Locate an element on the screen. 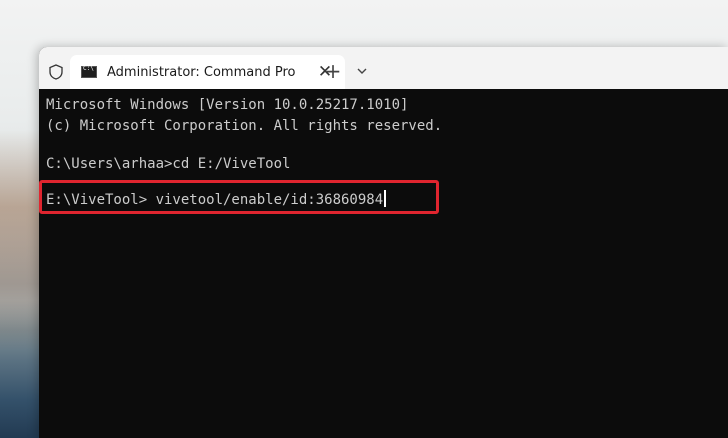  title-bar: Administrator: Command Pro ✕ + is located at coordinates (383, 68).